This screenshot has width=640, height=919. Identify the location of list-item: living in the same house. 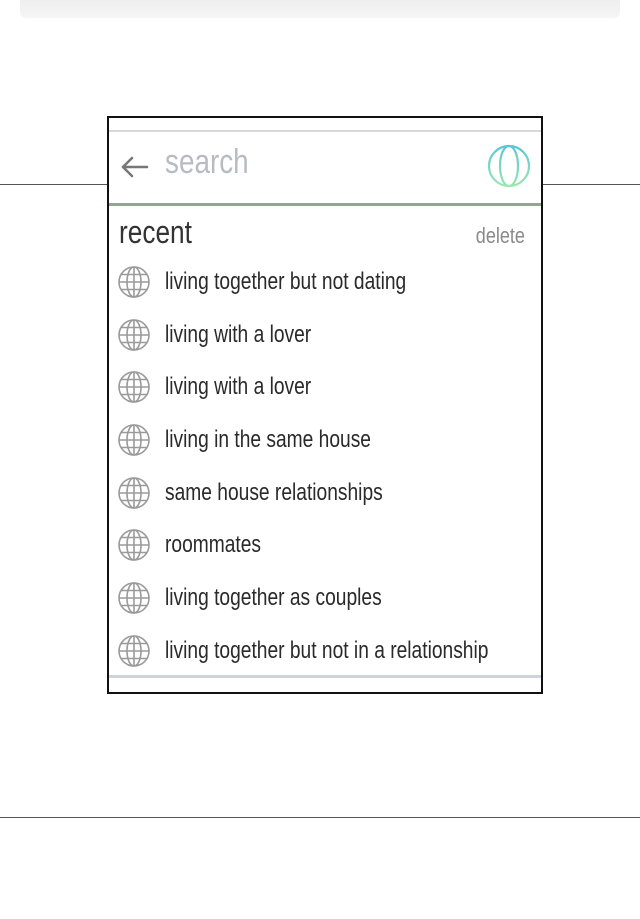
(325, 440).